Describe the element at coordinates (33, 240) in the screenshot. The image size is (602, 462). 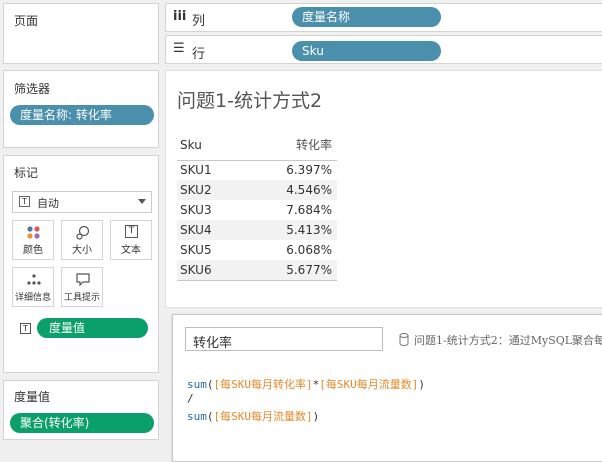
I see `color-button: 颜色` at that location.